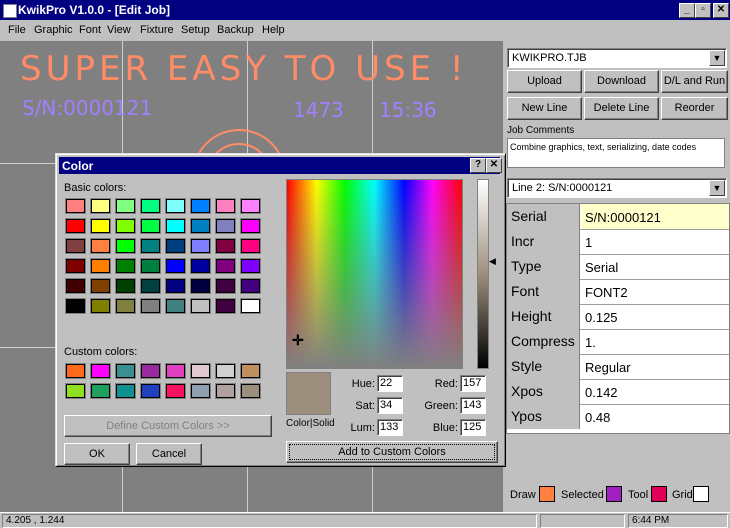 The image size is (730, 528). Describe the element at coordinates (701, 494) in the screenshot. I see `grid-color-swatch` at that location.